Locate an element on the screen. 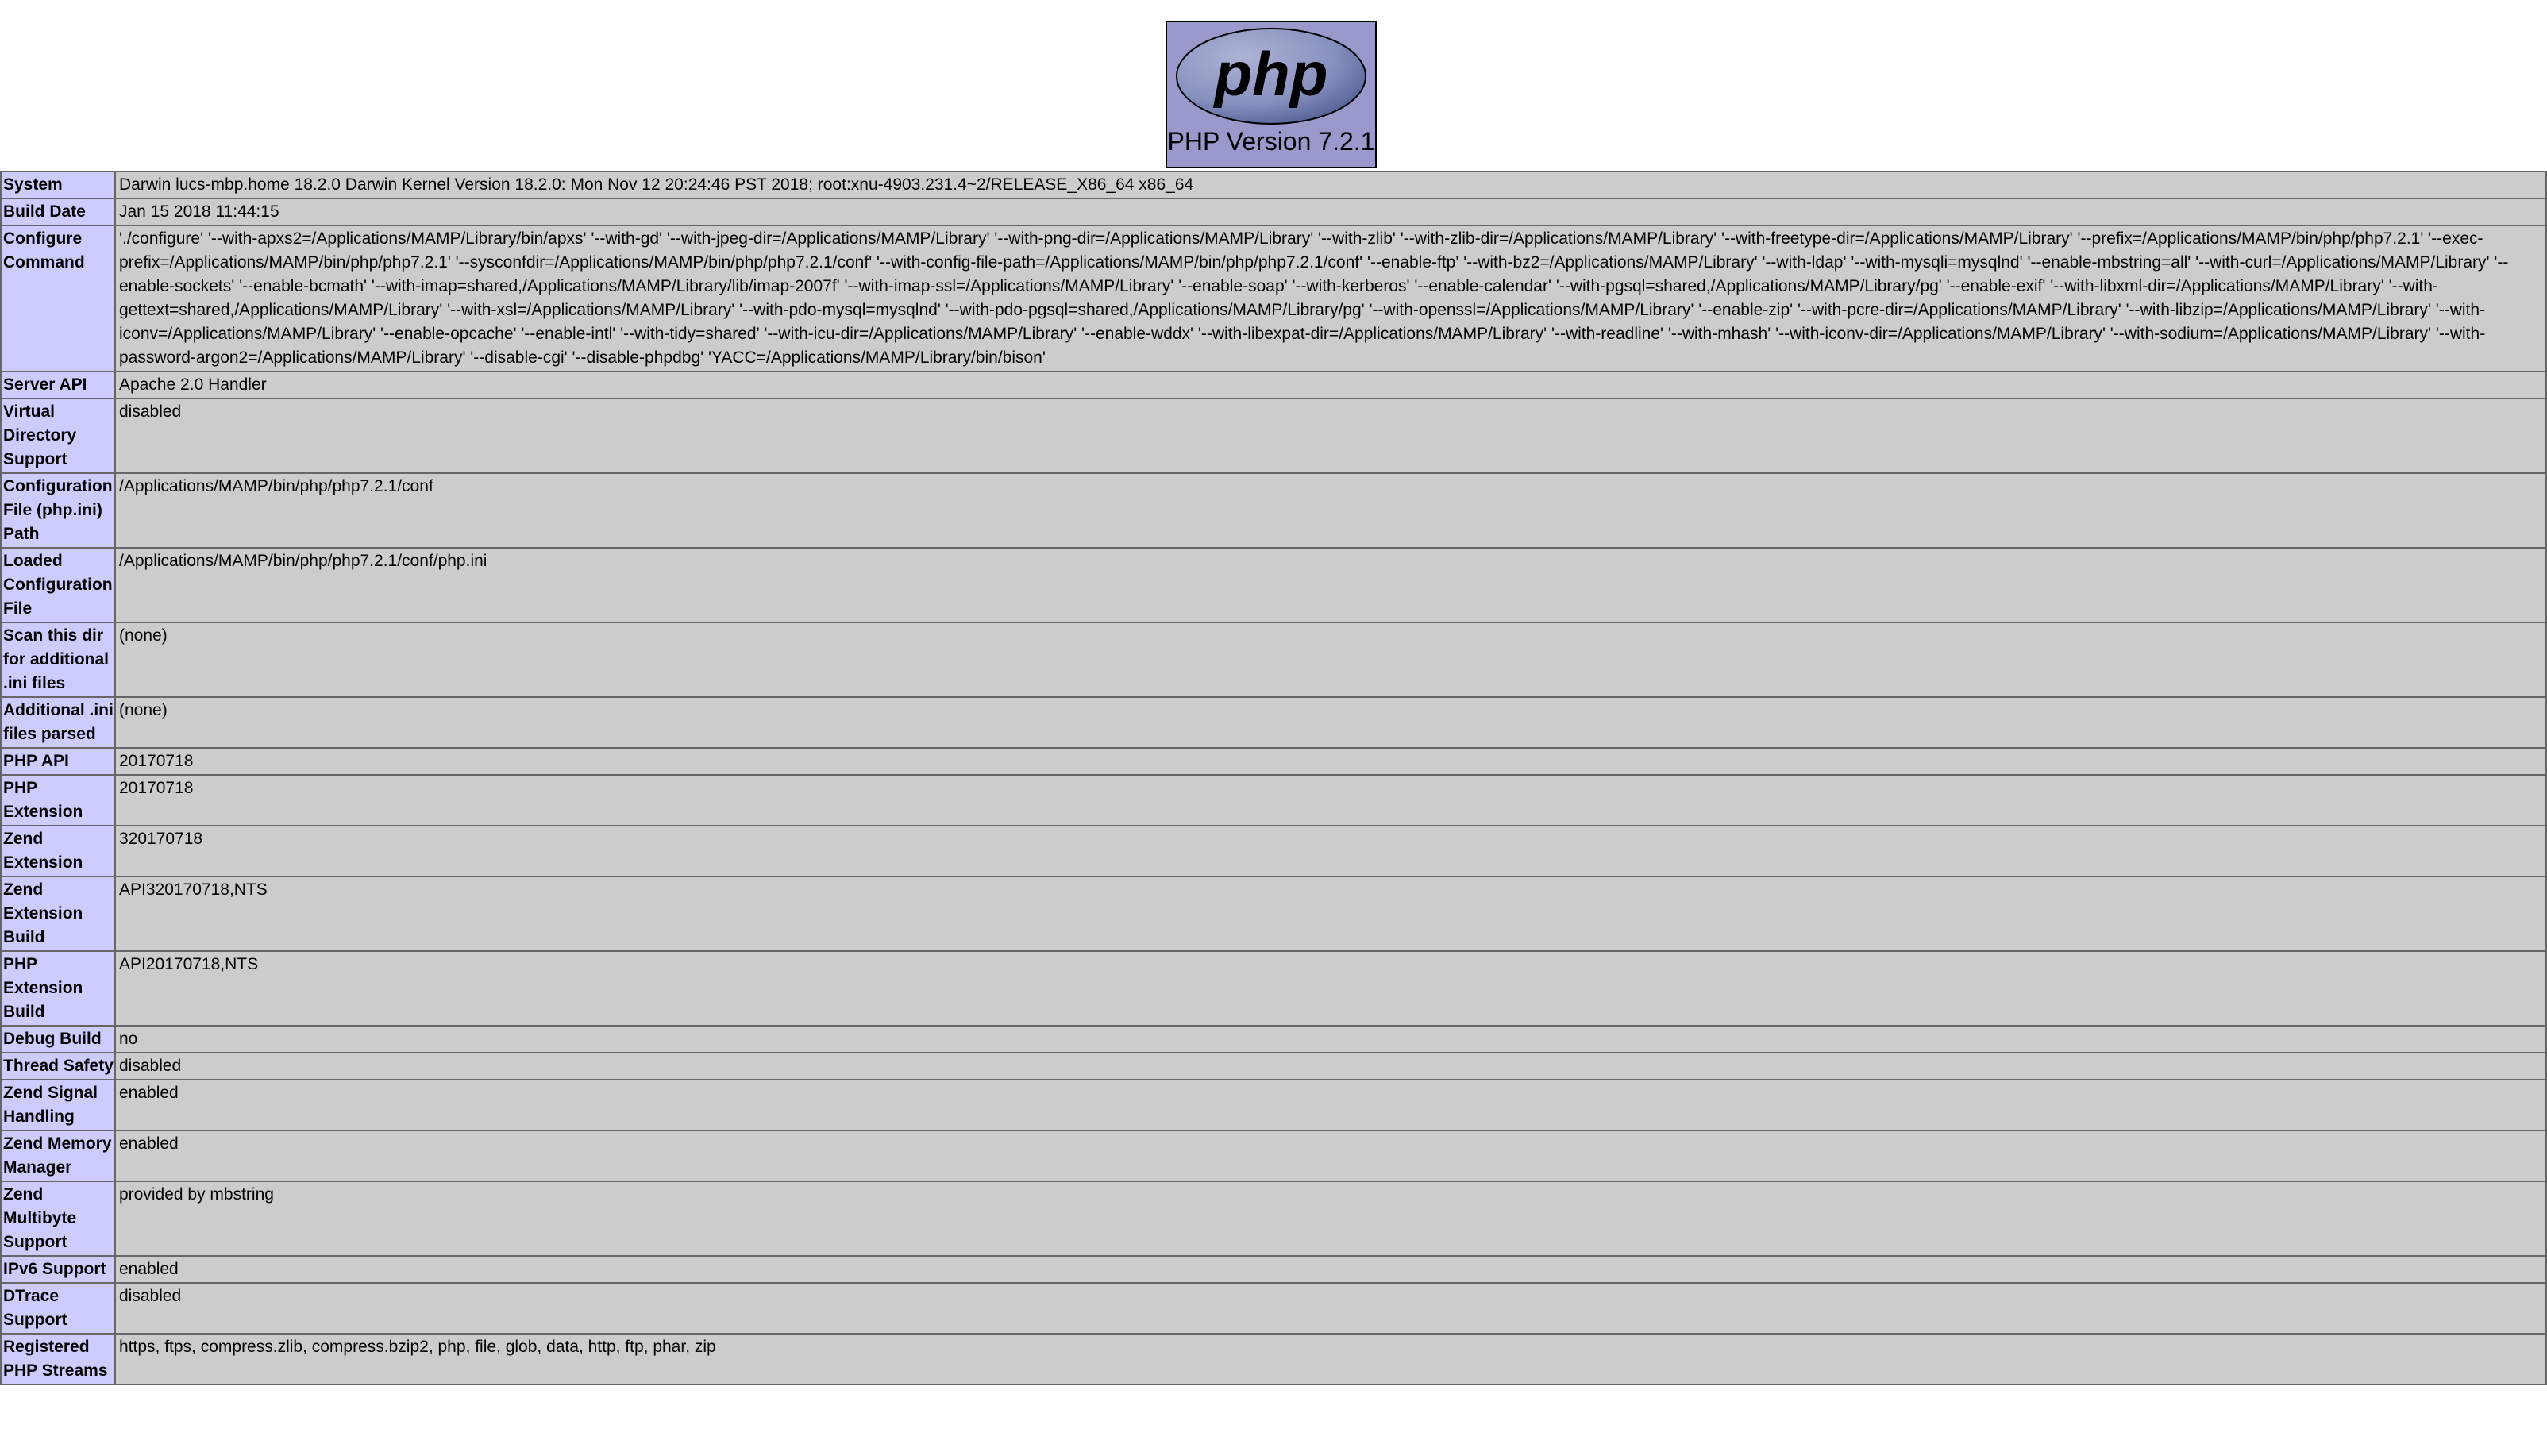 Image resolution: width=2547 pixels, height=1456 pixels. info-row: Zend Extension 320170718 is located at coordinates (1273, 851).